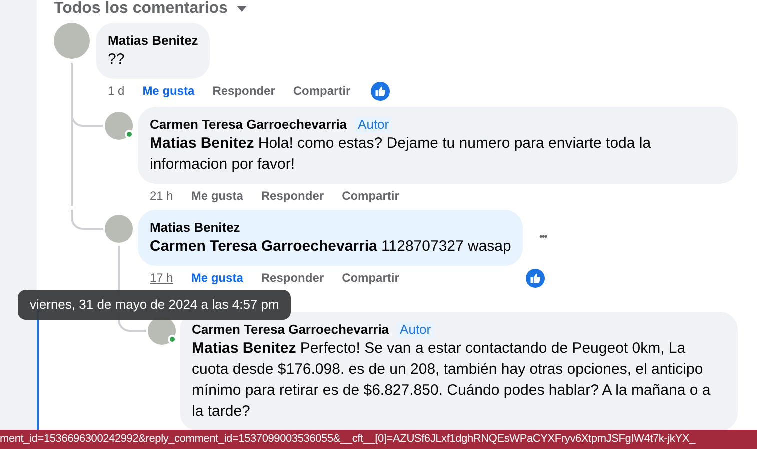 The image size is (757, 449). I want to click on thread-connector, so click(87, 220).